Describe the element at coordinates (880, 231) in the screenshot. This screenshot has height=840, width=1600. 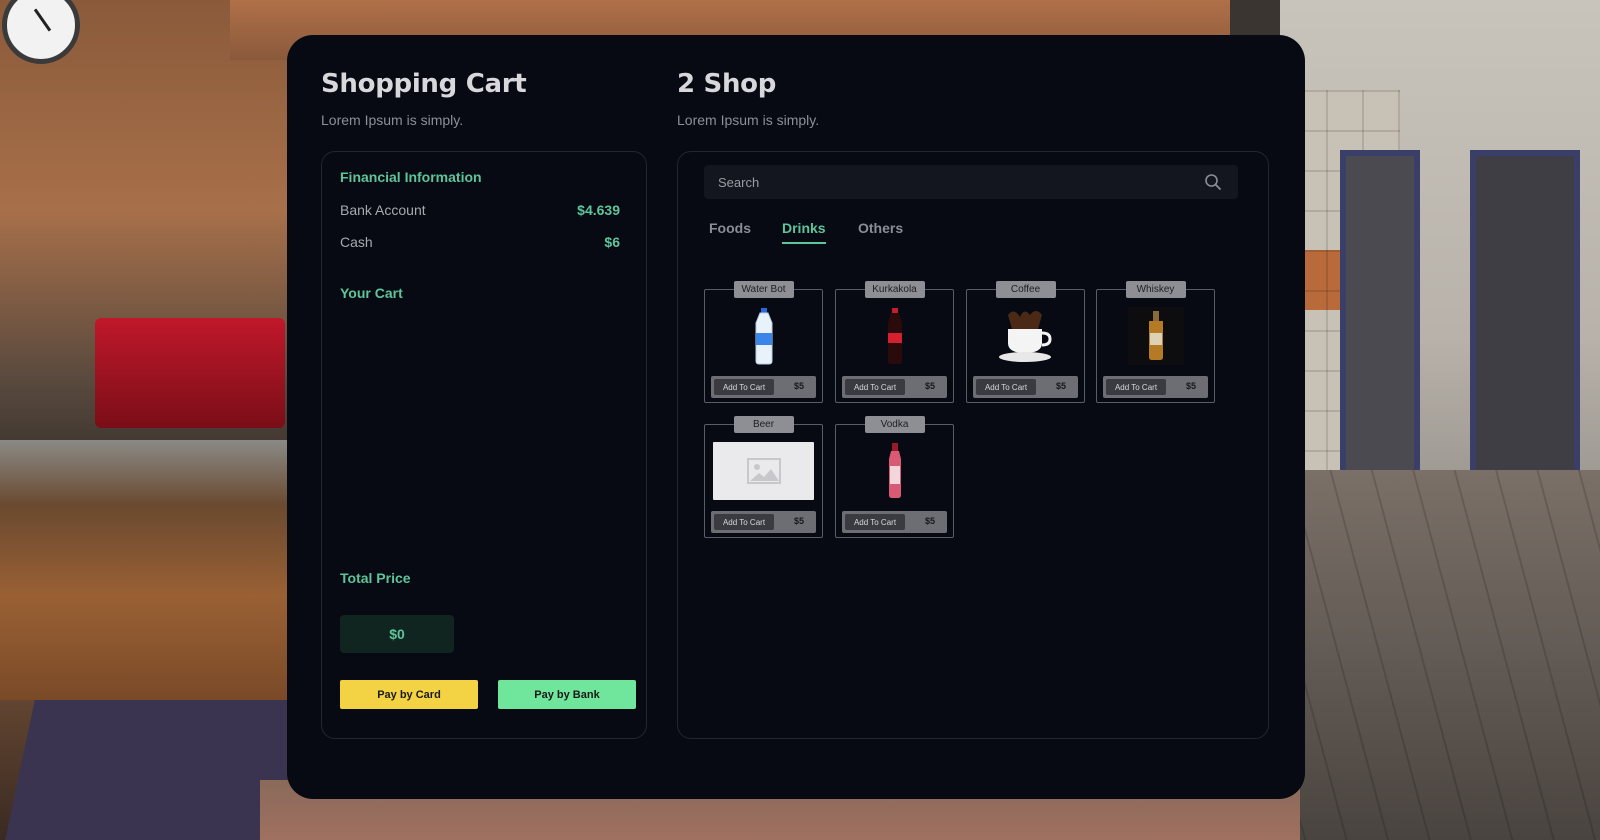
I see `tab-others: Others` at that location.